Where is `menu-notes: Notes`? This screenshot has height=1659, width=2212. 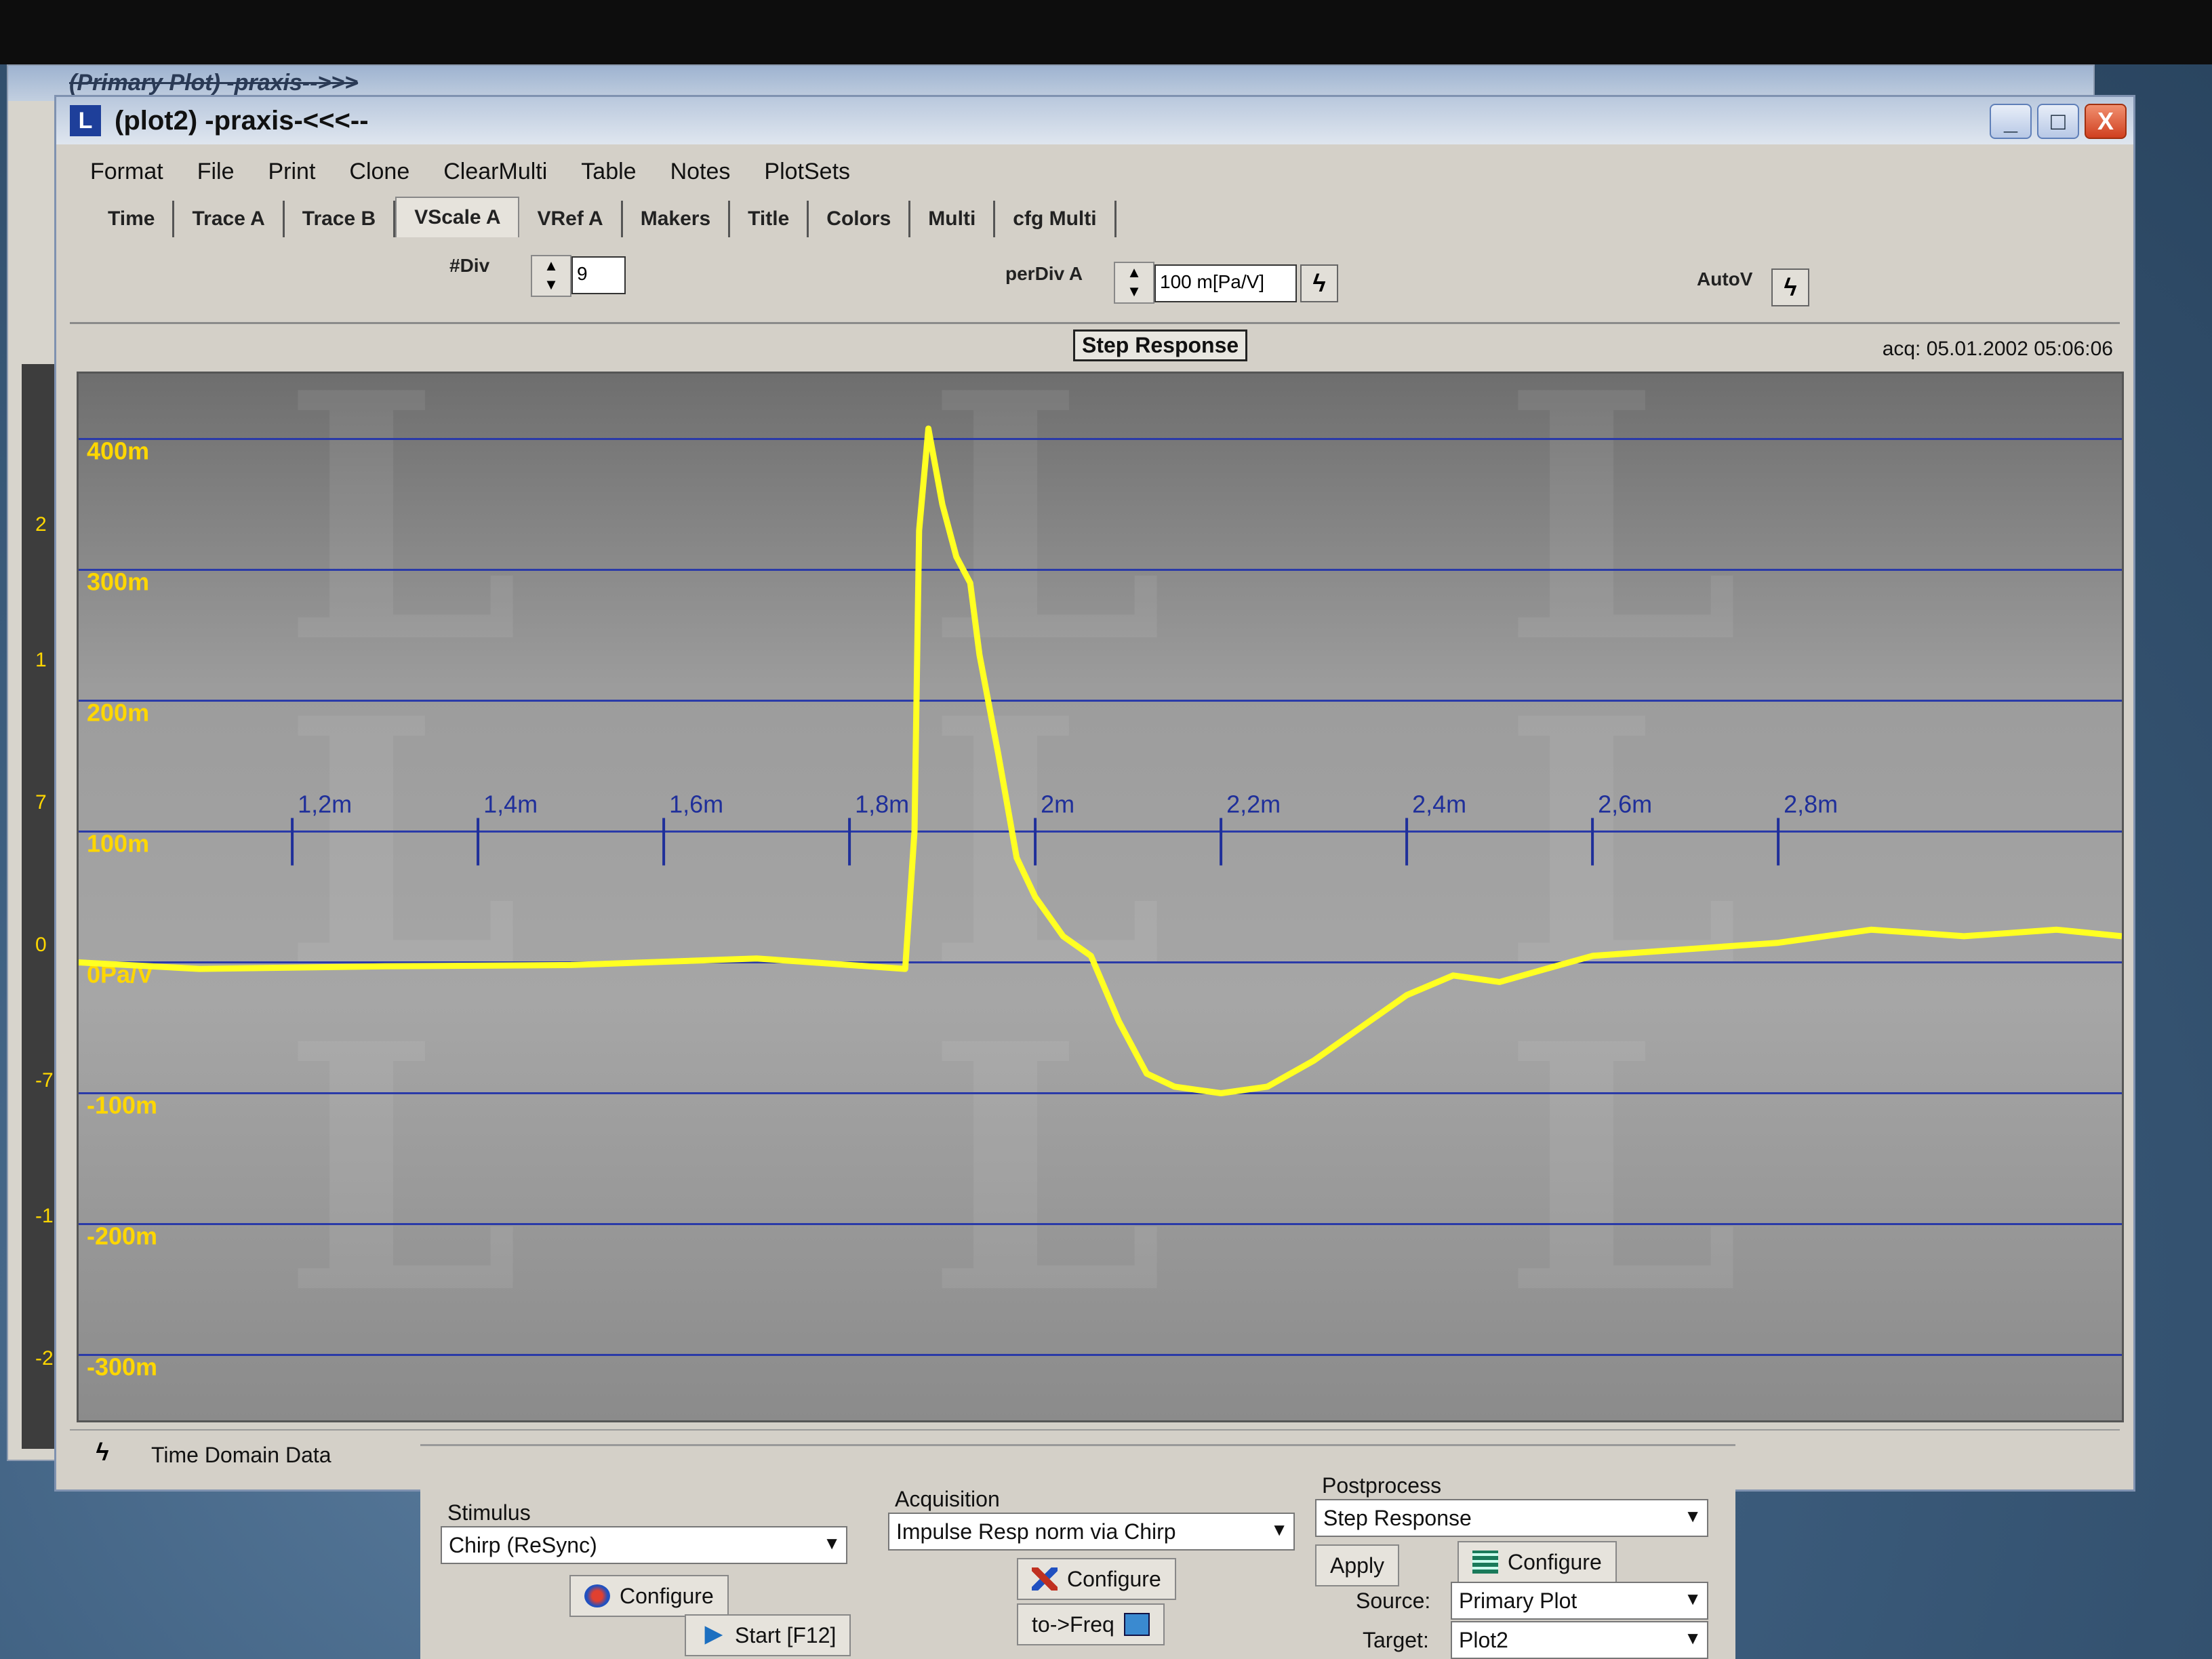 menu-notes: Notes is located at coordinates (700, 172).